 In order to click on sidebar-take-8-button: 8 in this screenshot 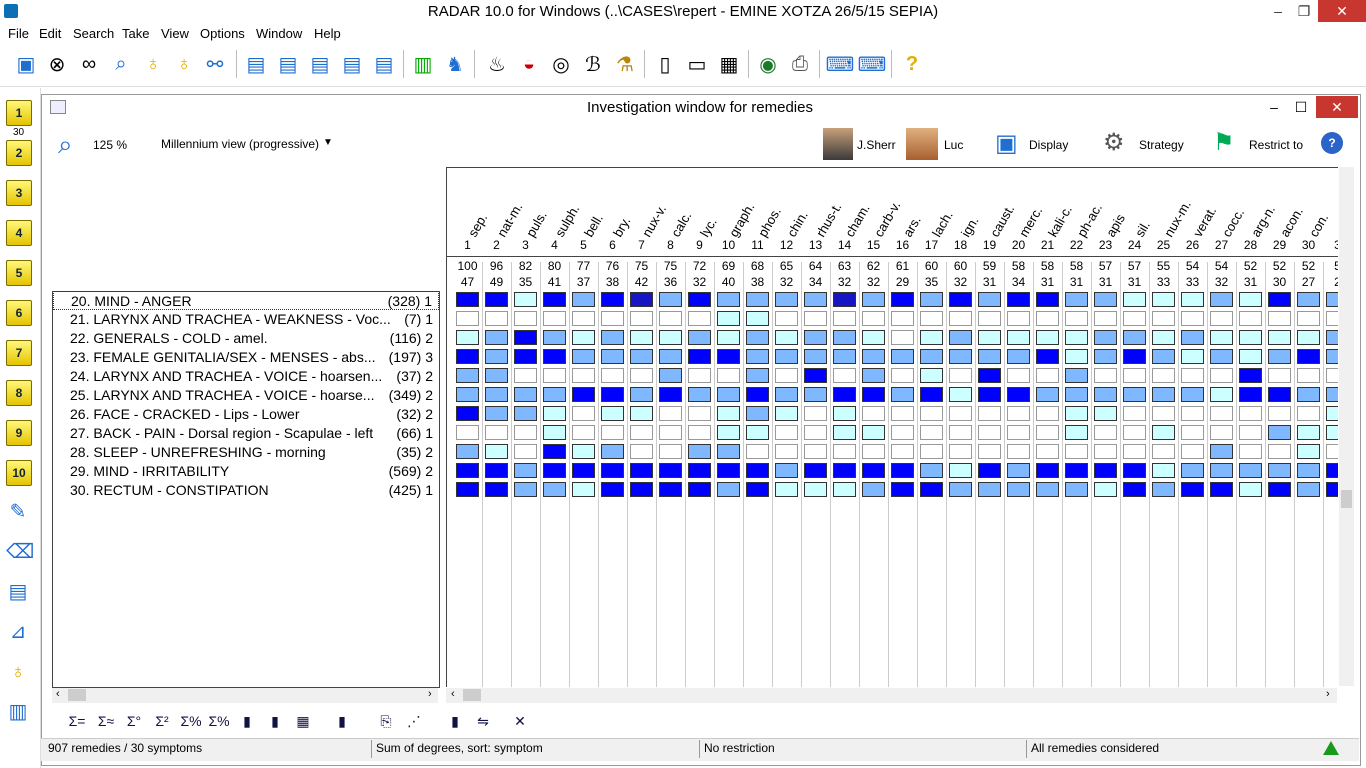, I will do `click(19, 393)`.